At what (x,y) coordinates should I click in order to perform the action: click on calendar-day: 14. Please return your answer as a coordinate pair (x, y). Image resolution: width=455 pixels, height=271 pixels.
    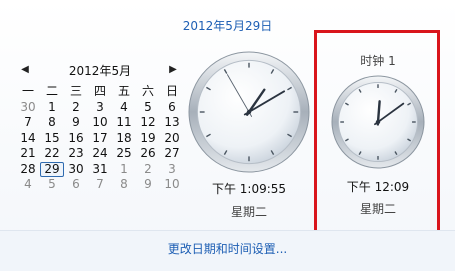
    Looking at the image, I should click on (28, 139).